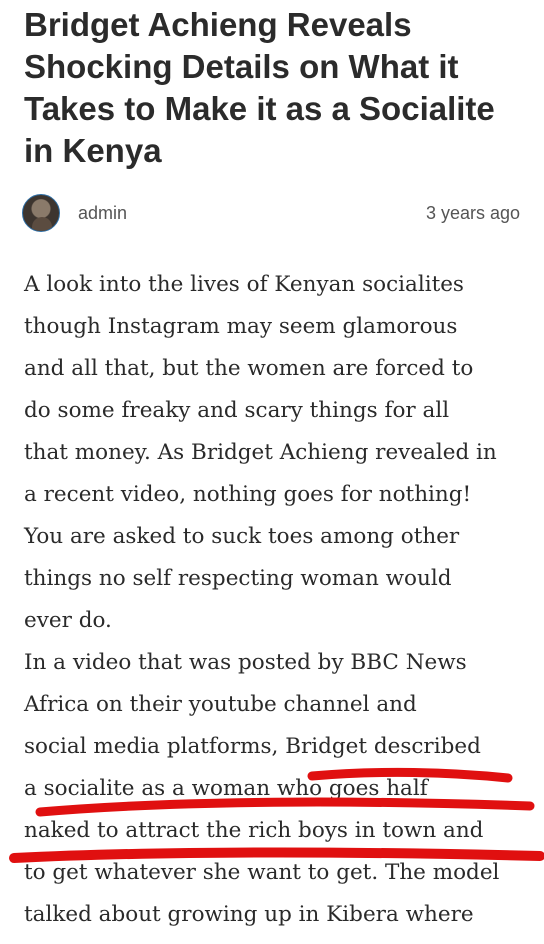 The height and width of the screenshot is (944, 544). I want to click on post-time: 3 years ago, so click(472, 213).